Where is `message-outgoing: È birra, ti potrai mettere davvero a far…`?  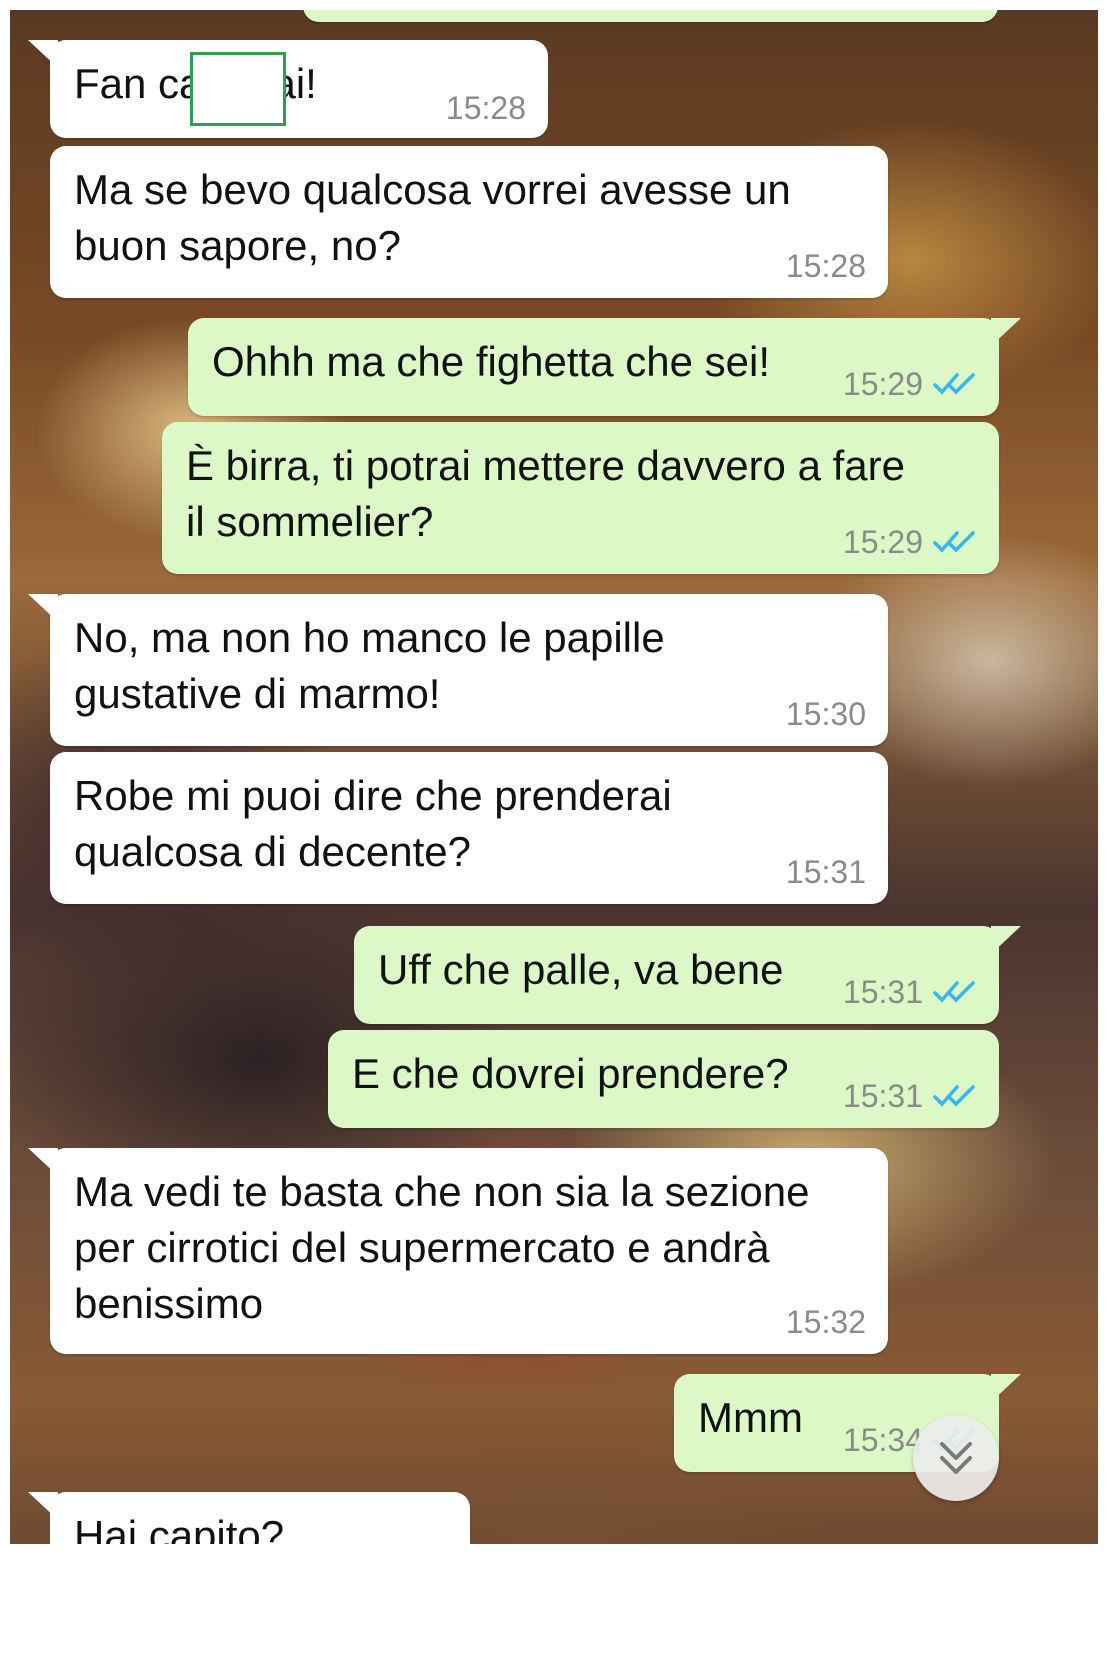 message-outgoing: È birra, ti potrai mettere davvero a far… is located at coordinates (580, 498).